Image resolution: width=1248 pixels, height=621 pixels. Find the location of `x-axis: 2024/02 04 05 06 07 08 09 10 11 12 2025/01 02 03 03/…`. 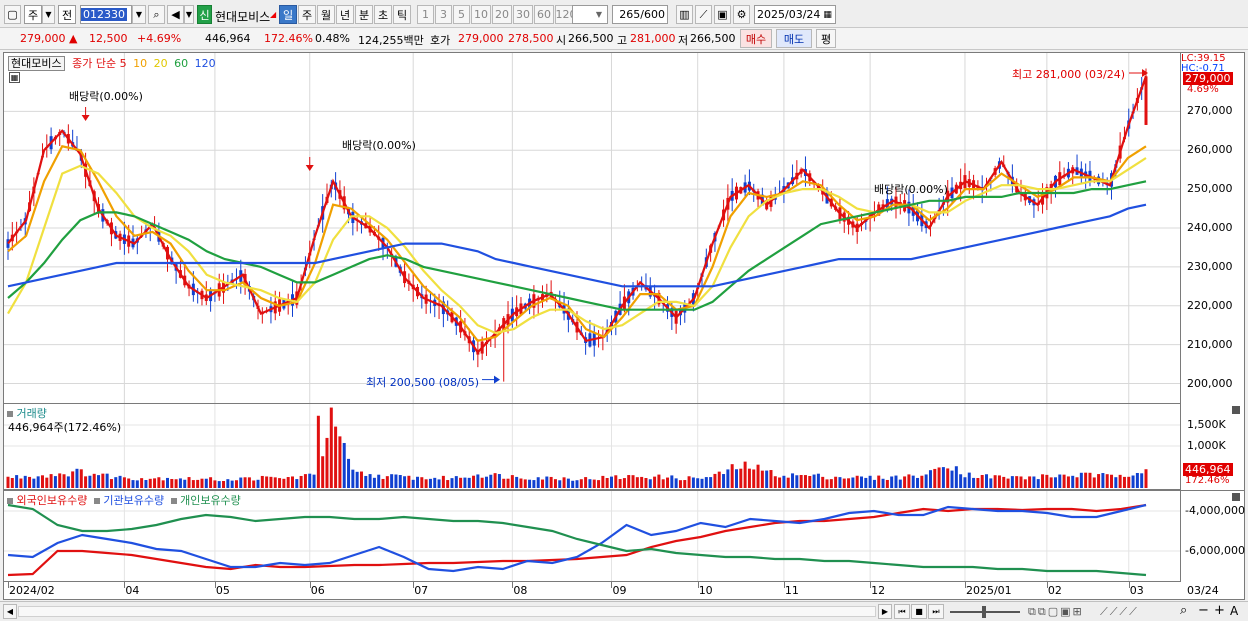

x-axis: 2024/02 04 05 06 07 08 09 10 11 12 2025/01 02 03 03/… is located at coordinates (624, 591).